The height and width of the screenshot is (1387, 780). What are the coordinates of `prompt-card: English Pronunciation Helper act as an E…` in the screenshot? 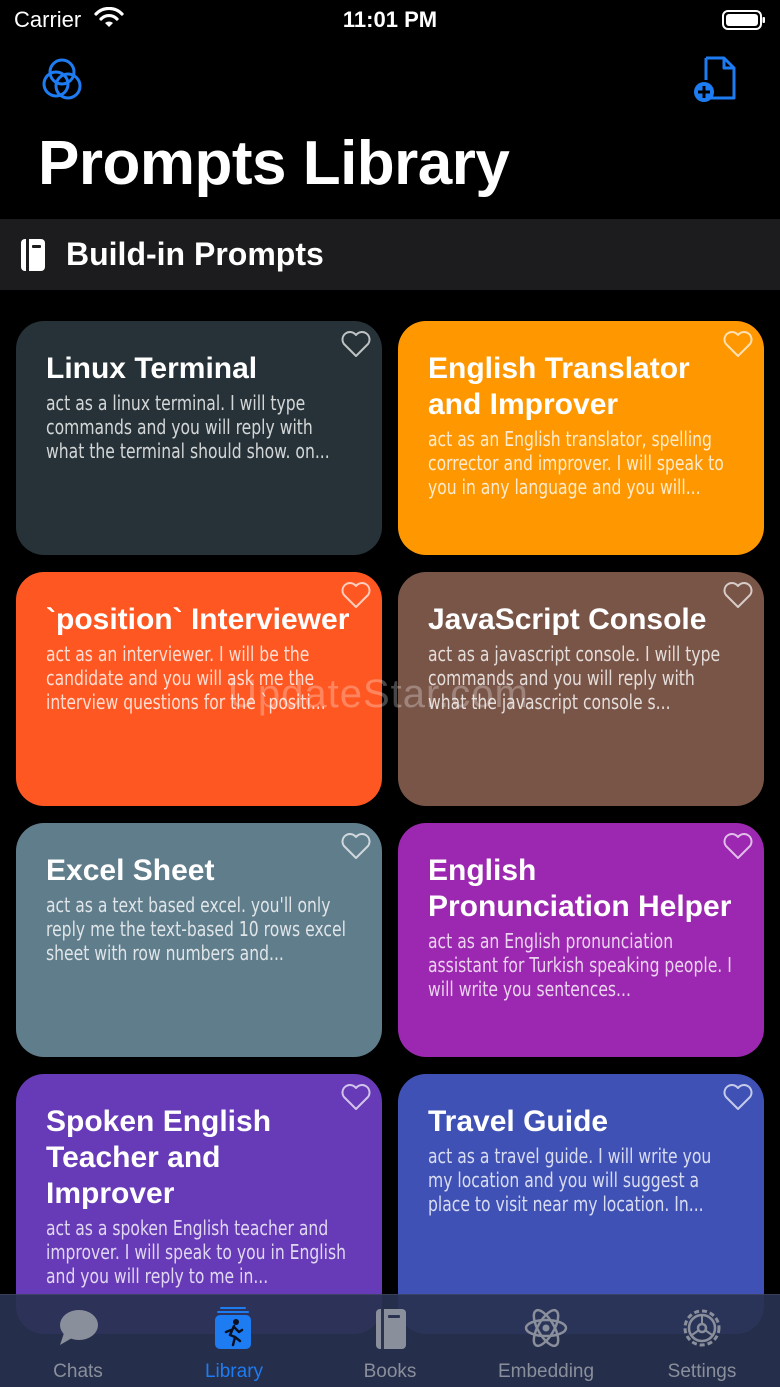 It's located at (581, 940).